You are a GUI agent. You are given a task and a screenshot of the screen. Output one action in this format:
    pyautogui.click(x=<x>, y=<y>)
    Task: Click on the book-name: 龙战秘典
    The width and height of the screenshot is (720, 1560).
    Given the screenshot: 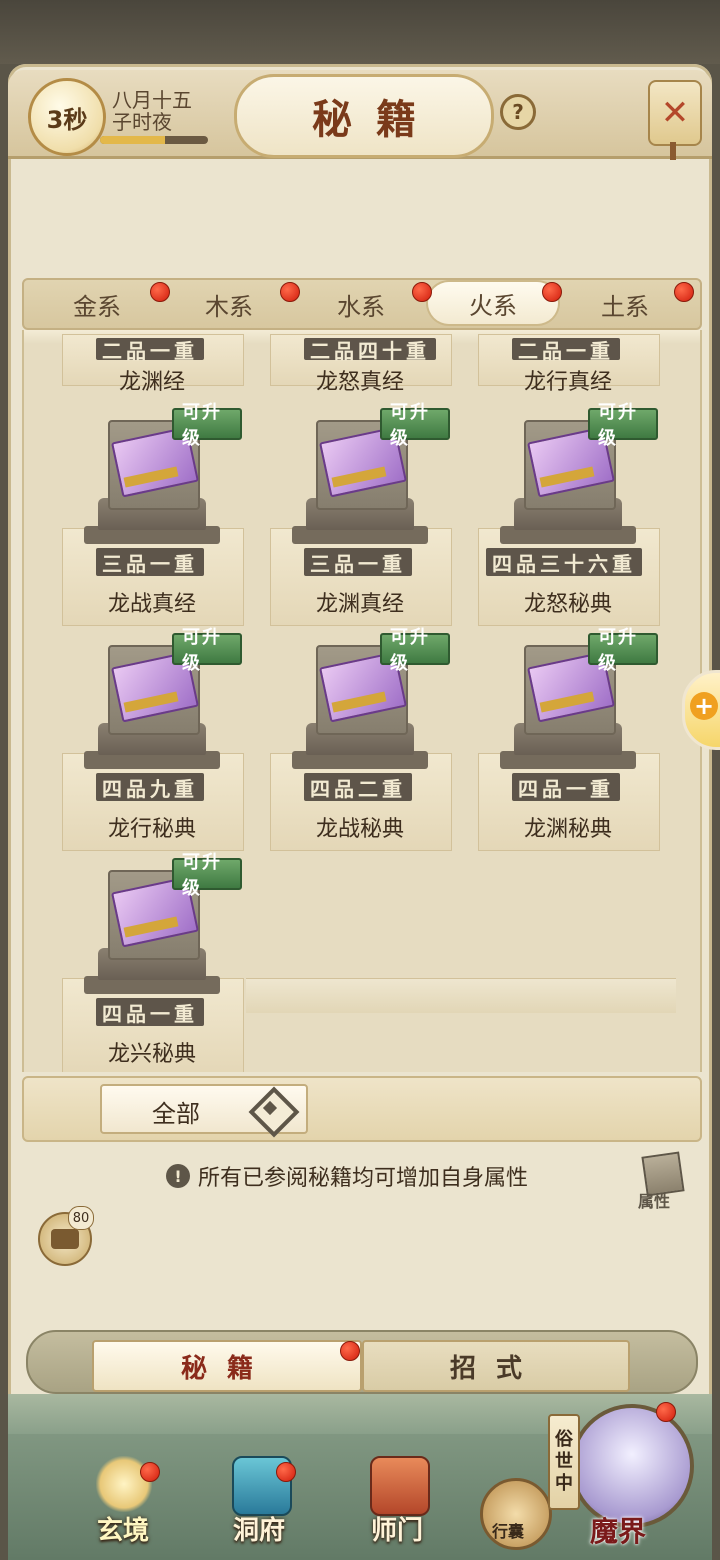 What is the action you would take?
    pyautogui.click(x=359, y=829)
    